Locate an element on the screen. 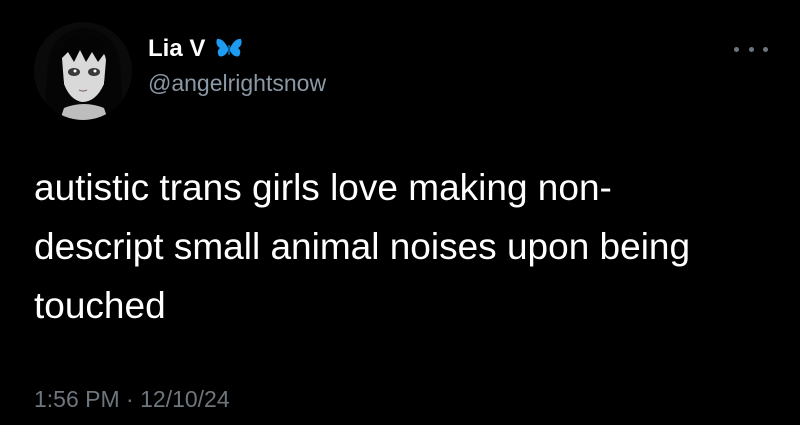 The image size is (800, 425). more-options-icon is located at coordinates (751, 49).